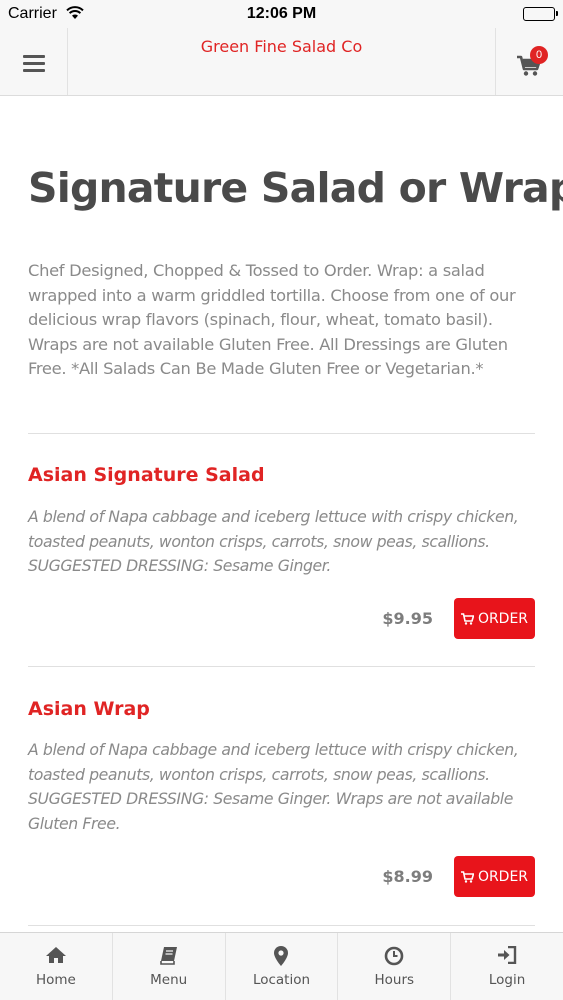  I want to click on status-bar: Carrier 12:06 PM, so click(281, 14).